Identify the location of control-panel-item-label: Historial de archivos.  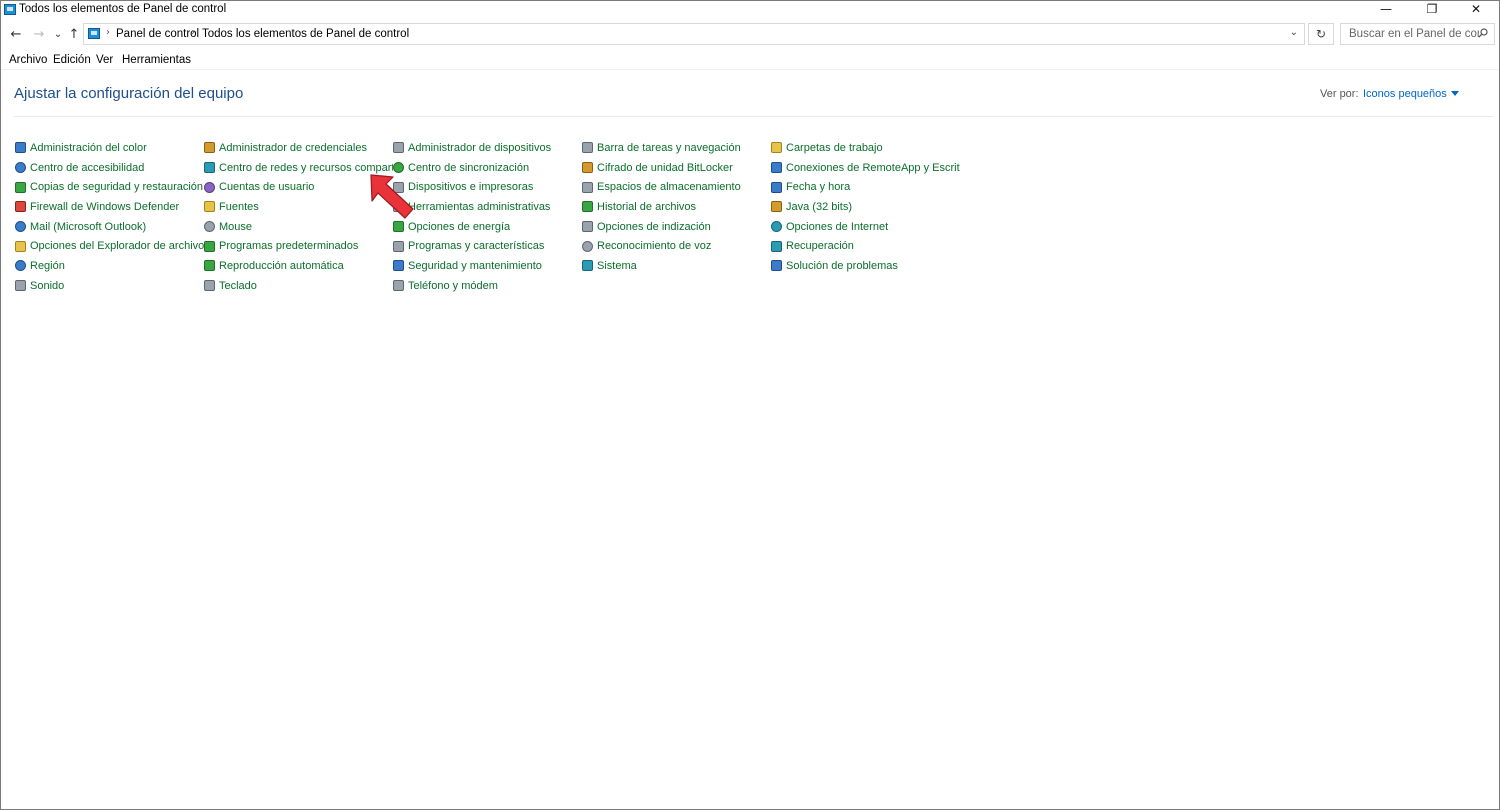
(647, 206).